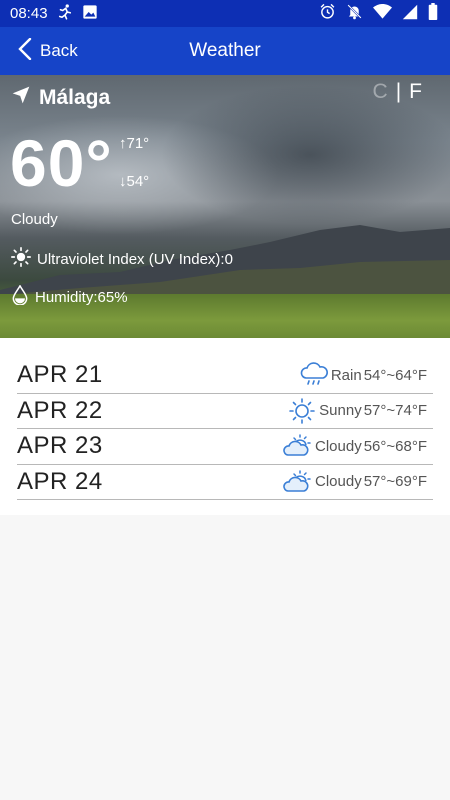  What do you see at coordinates (225, 13) in the screenshot?
I see `status-bar: 08:43` at bounding box center [225, 13].